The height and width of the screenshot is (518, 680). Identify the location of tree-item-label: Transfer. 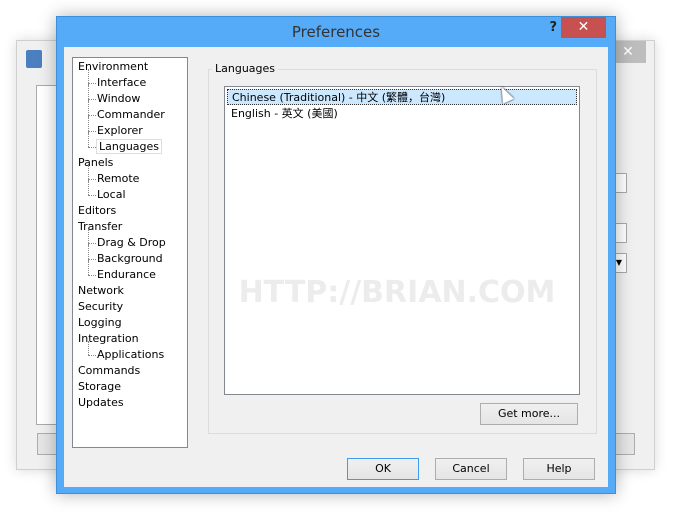
(100, 226).